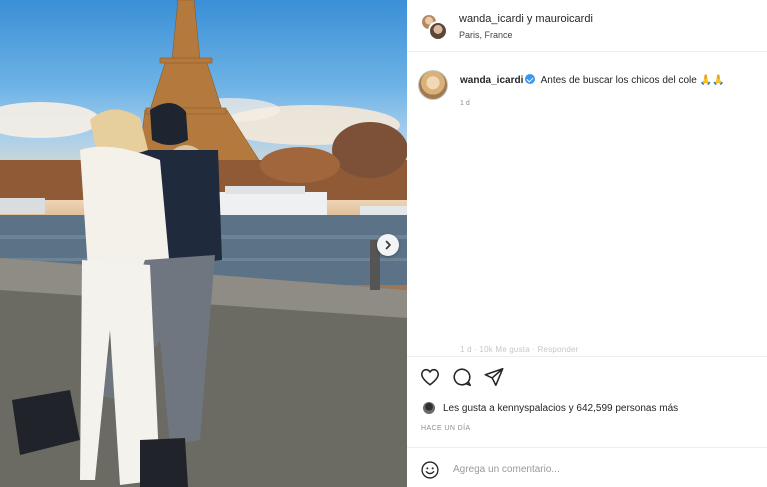 Image resolution: width=767 pixels, height=487 pixels. Describe the element at coordinates (462, 377) in the screenshot. I see `comment-icon` at that location.